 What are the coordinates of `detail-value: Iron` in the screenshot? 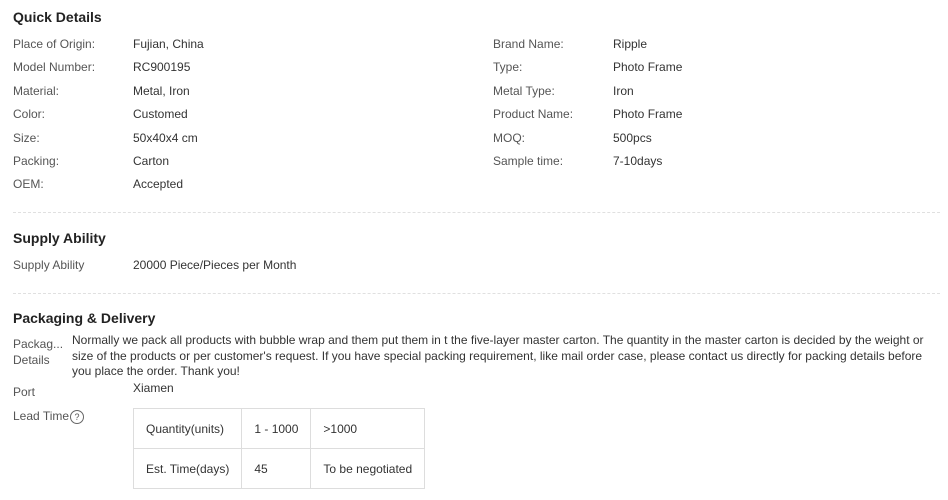 It's located at (623, 91).